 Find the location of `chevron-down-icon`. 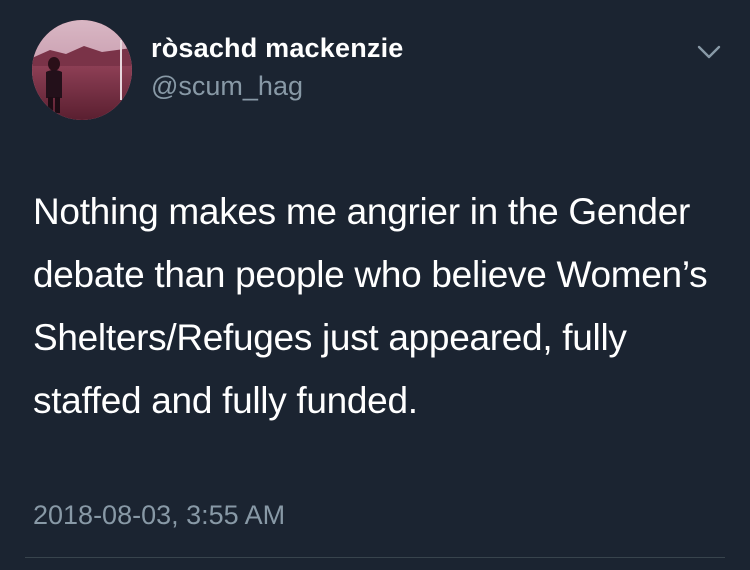

chevron-down-icon is located at coordinates (709, 52).